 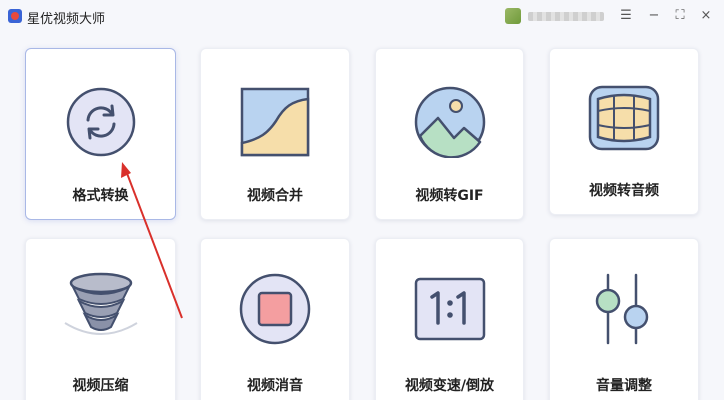 What do you see at coordinates (624, 191) in the screenshot?
I see `tool-label: 视频转音频` at bounding box center [624, 191].